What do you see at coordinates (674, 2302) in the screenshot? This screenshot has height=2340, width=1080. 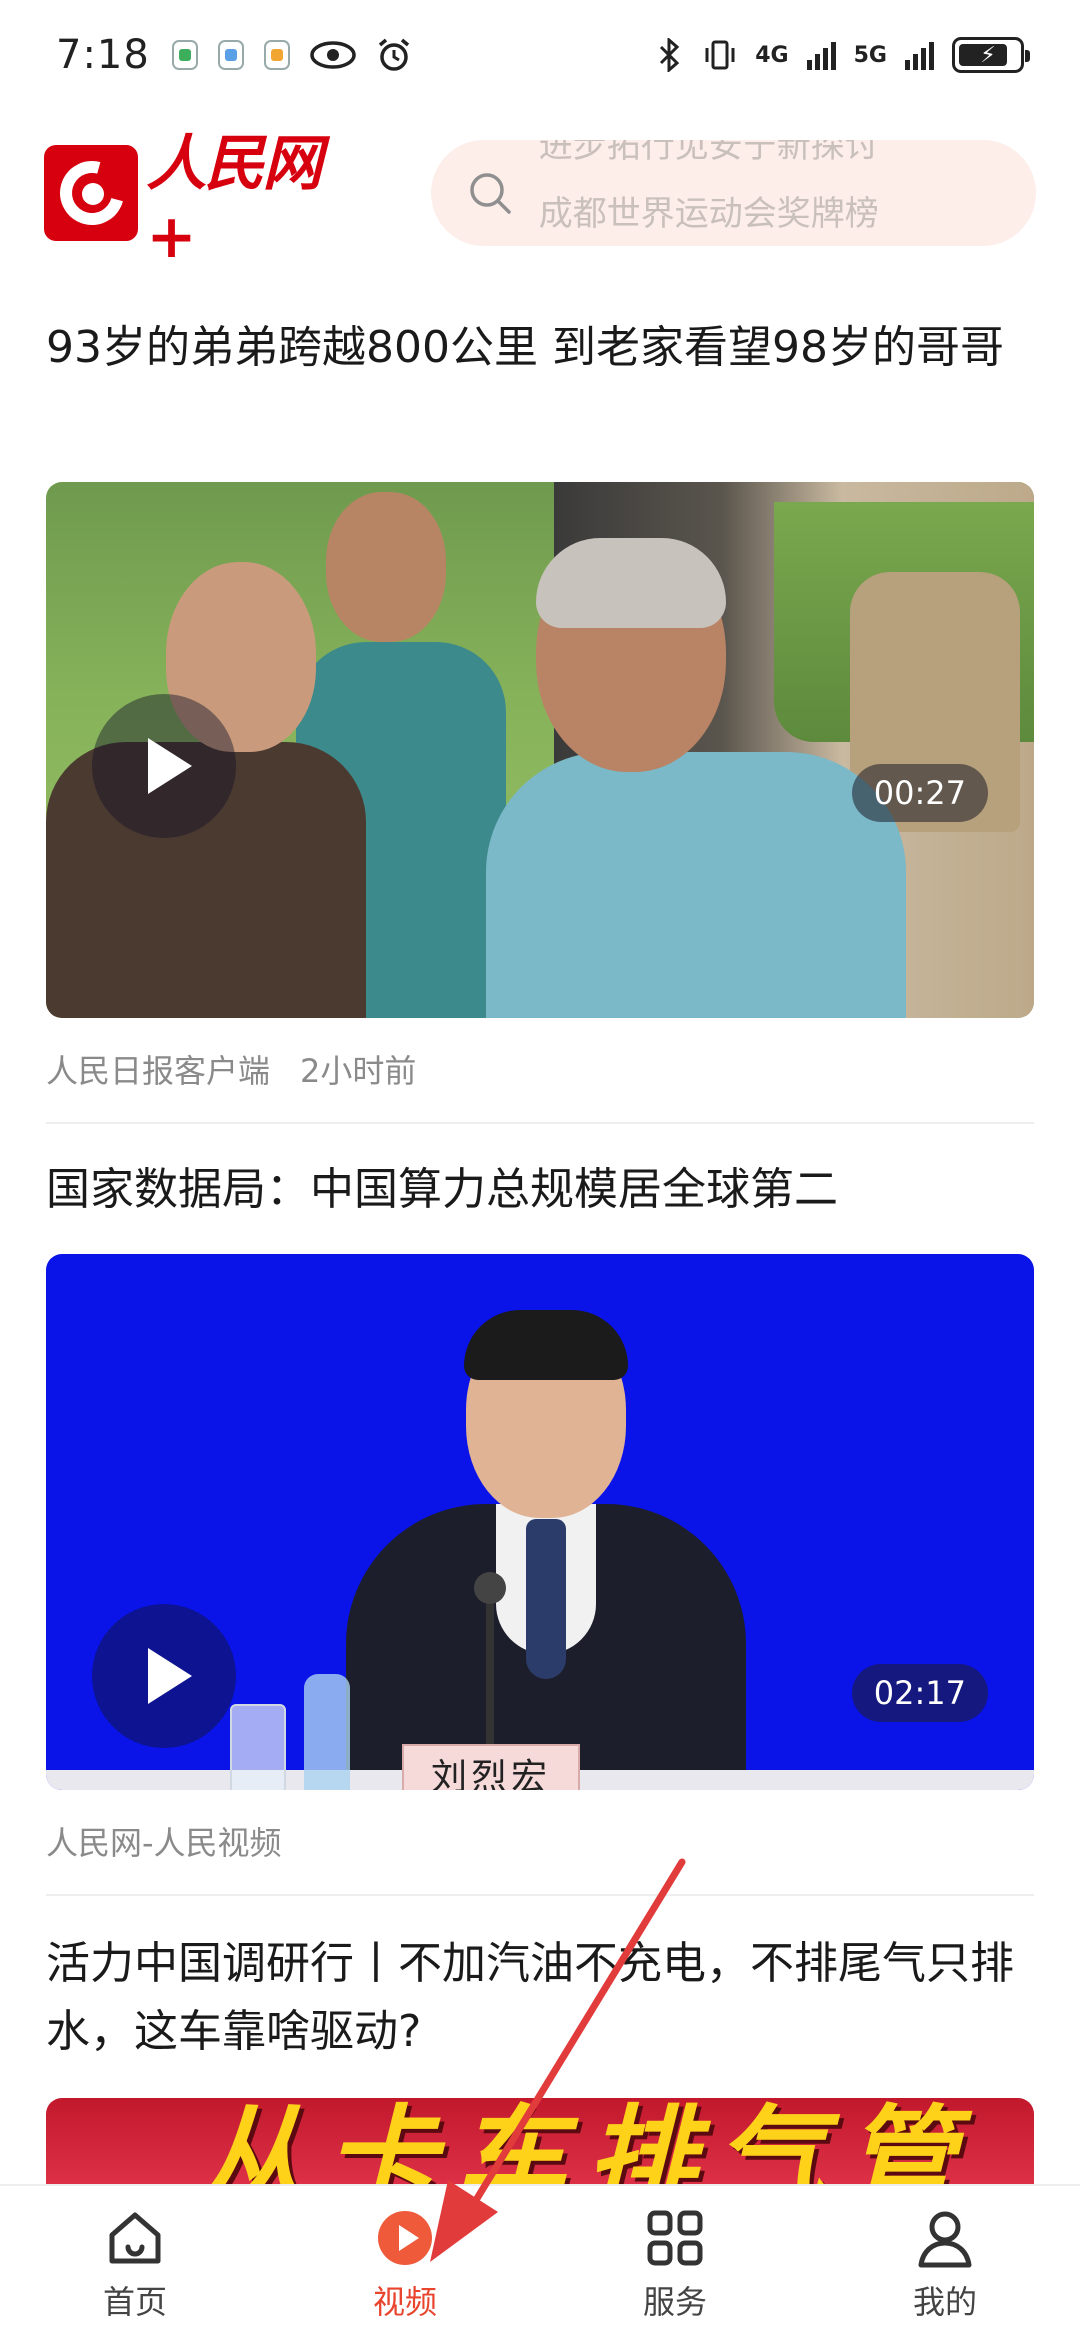 I see `nav-label: 服务` at bounding box center [674, 2302].